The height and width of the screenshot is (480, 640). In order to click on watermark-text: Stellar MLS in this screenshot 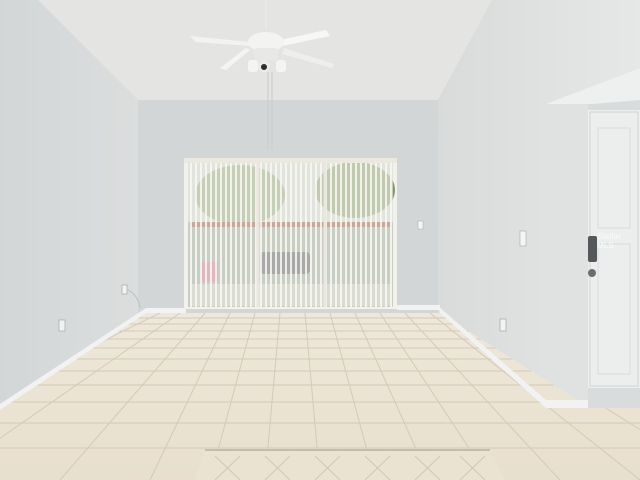, I will do `click(609, 241)`.